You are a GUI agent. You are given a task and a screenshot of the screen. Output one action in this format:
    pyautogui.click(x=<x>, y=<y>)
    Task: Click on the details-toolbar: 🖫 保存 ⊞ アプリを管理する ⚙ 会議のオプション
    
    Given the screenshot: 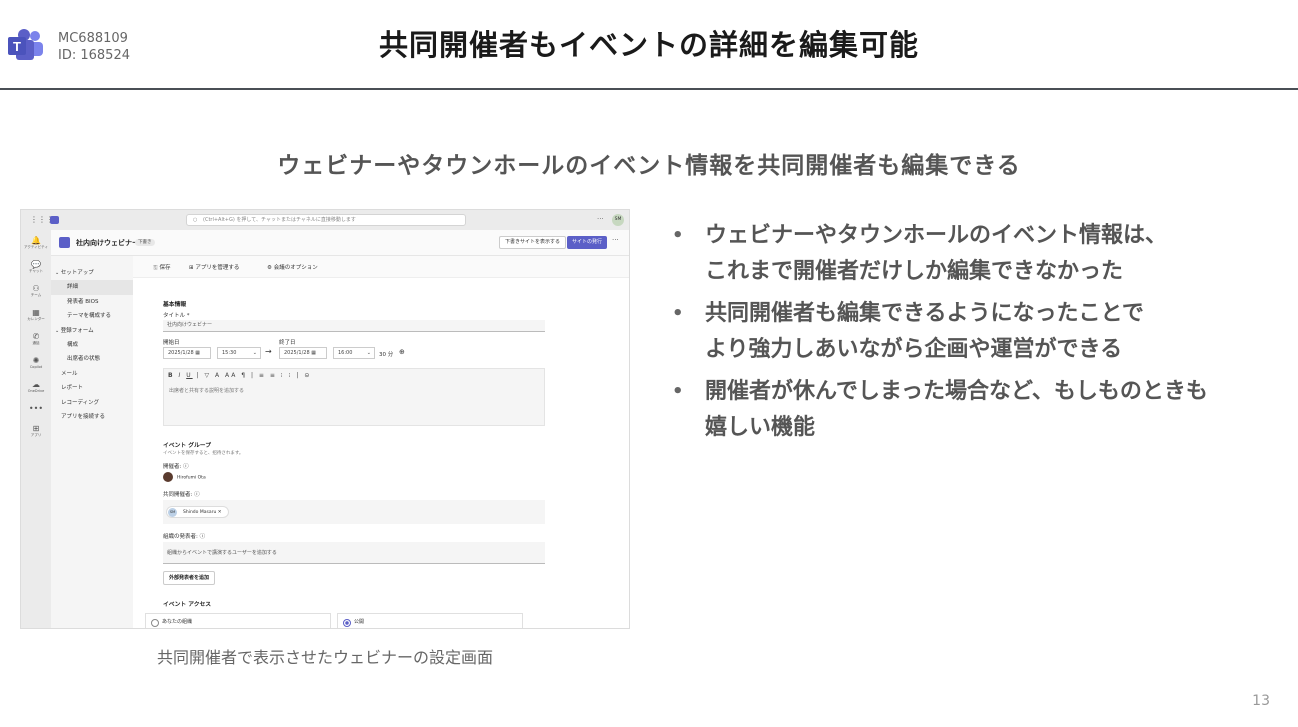 What is the action you would take?
    pyautogui.click(x=381, y=267)
    